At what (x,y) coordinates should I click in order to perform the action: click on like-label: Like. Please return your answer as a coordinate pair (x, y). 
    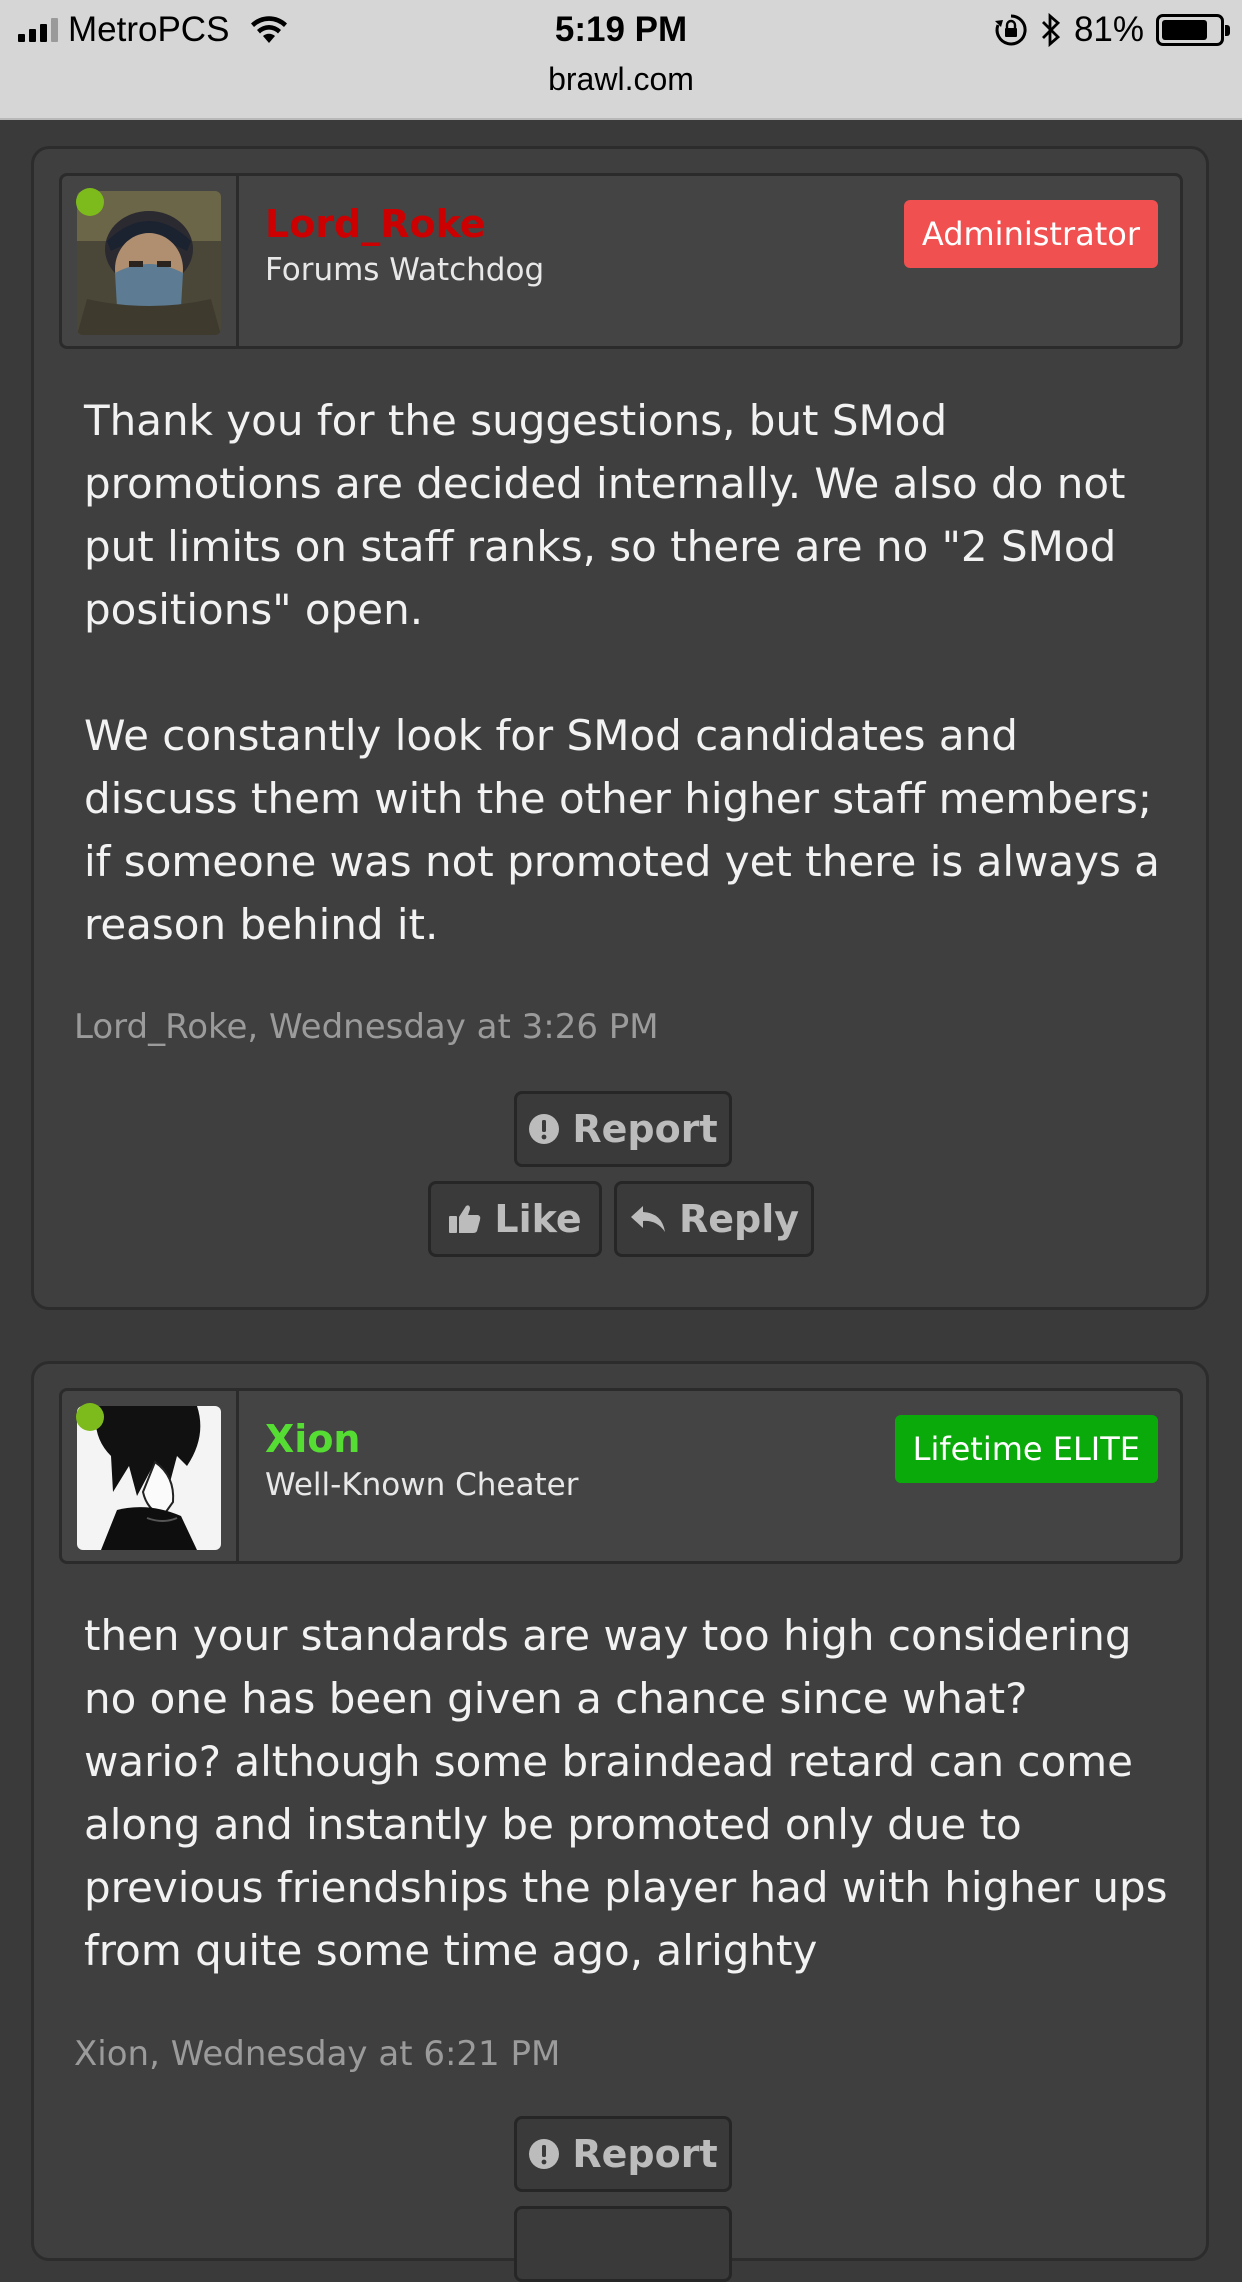
    Looking at the image, I should click on (538, 1219).